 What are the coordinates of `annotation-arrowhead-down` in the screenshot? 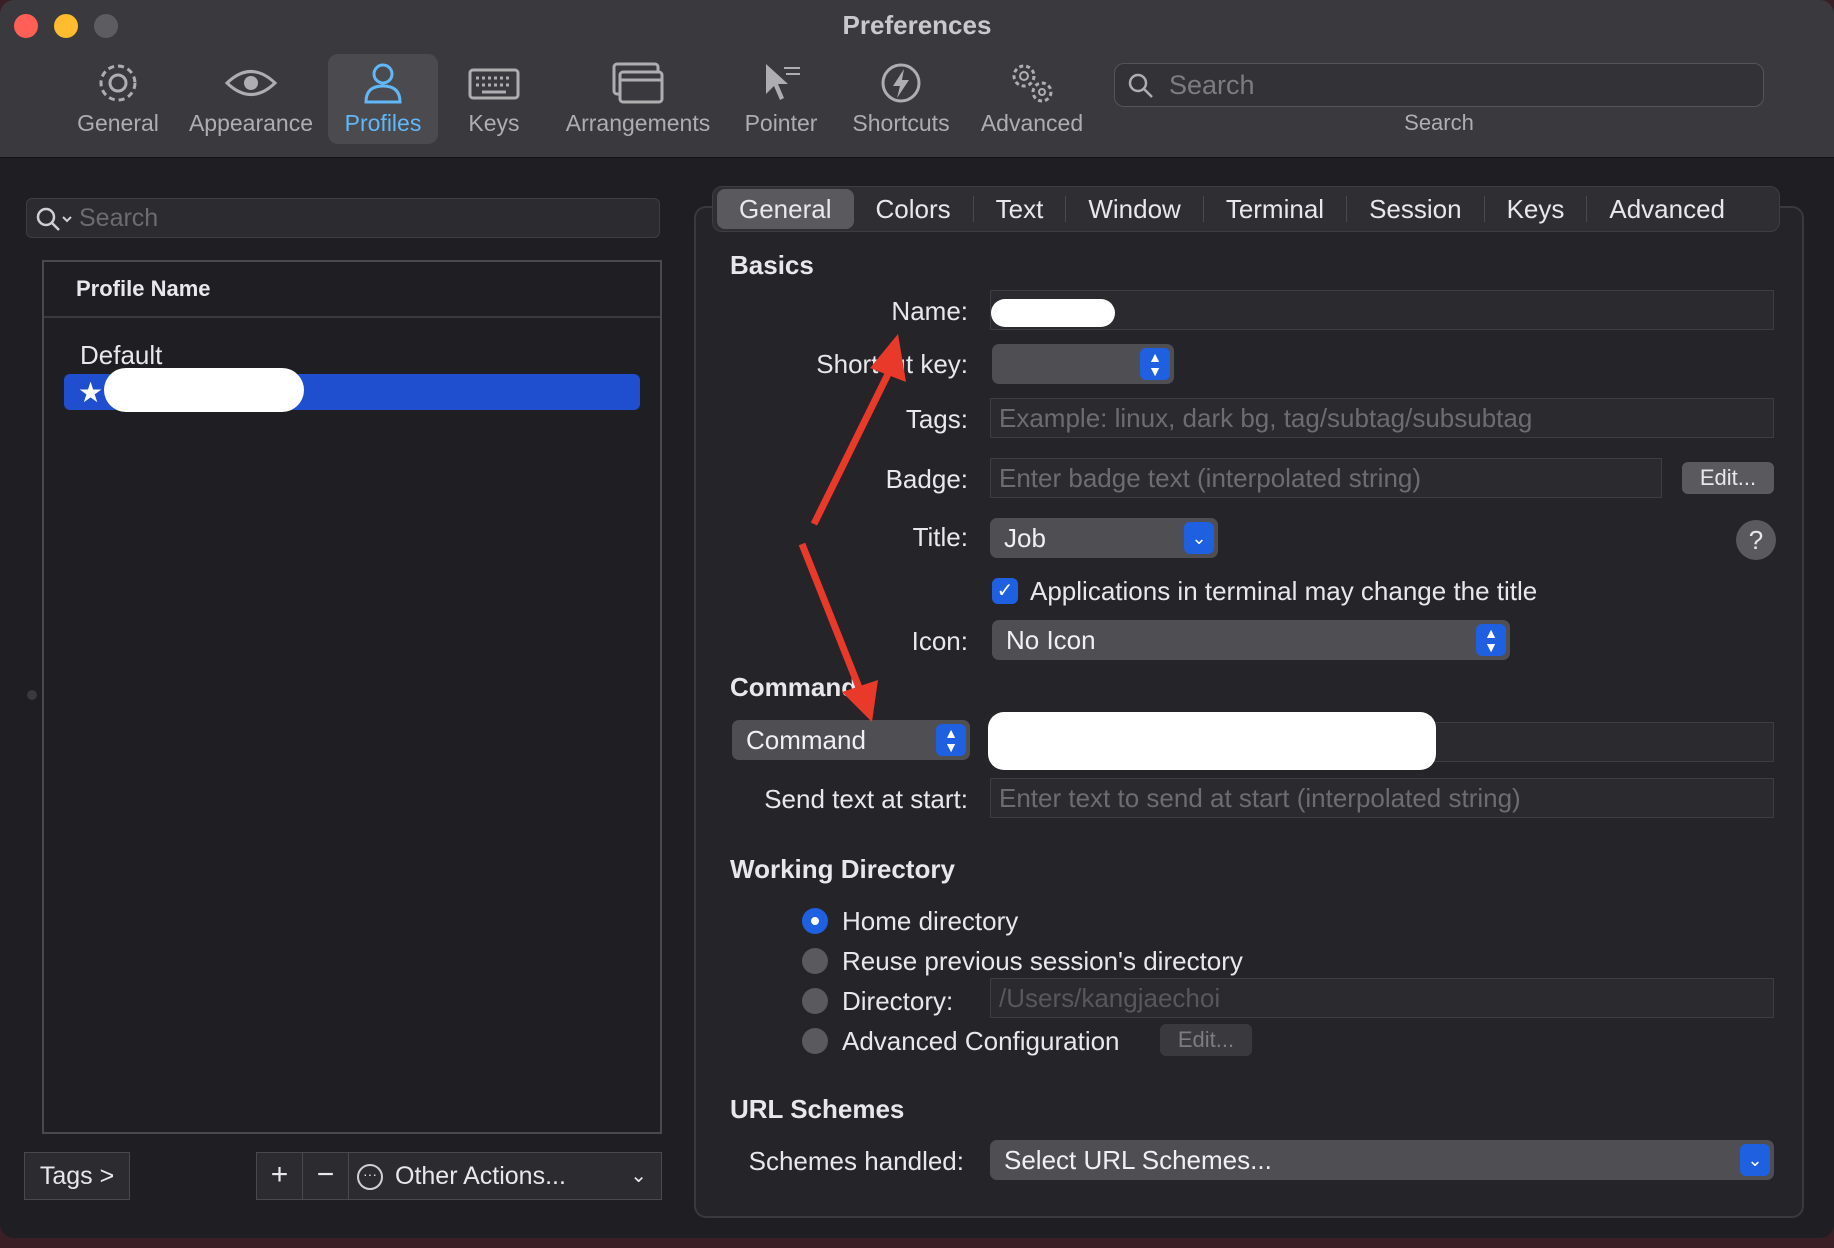 It's located at (860, 701).